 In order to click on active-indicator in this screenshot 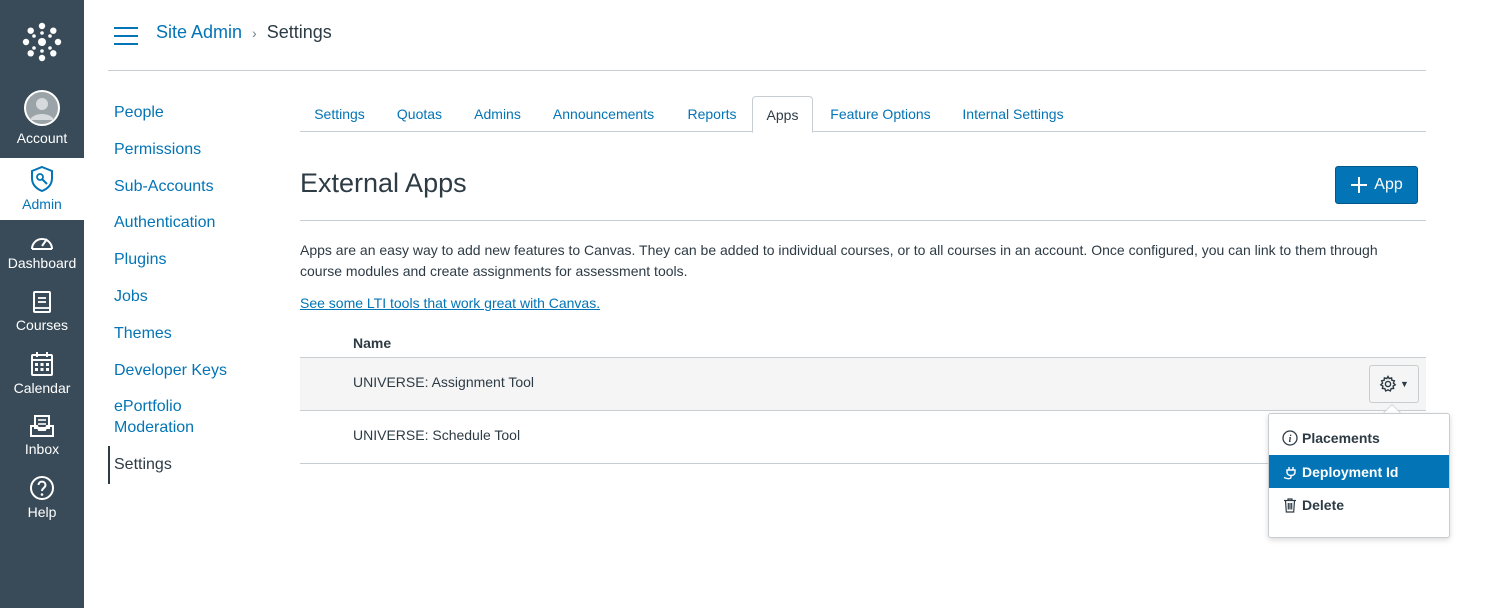, I will do `click(109, 465)`.